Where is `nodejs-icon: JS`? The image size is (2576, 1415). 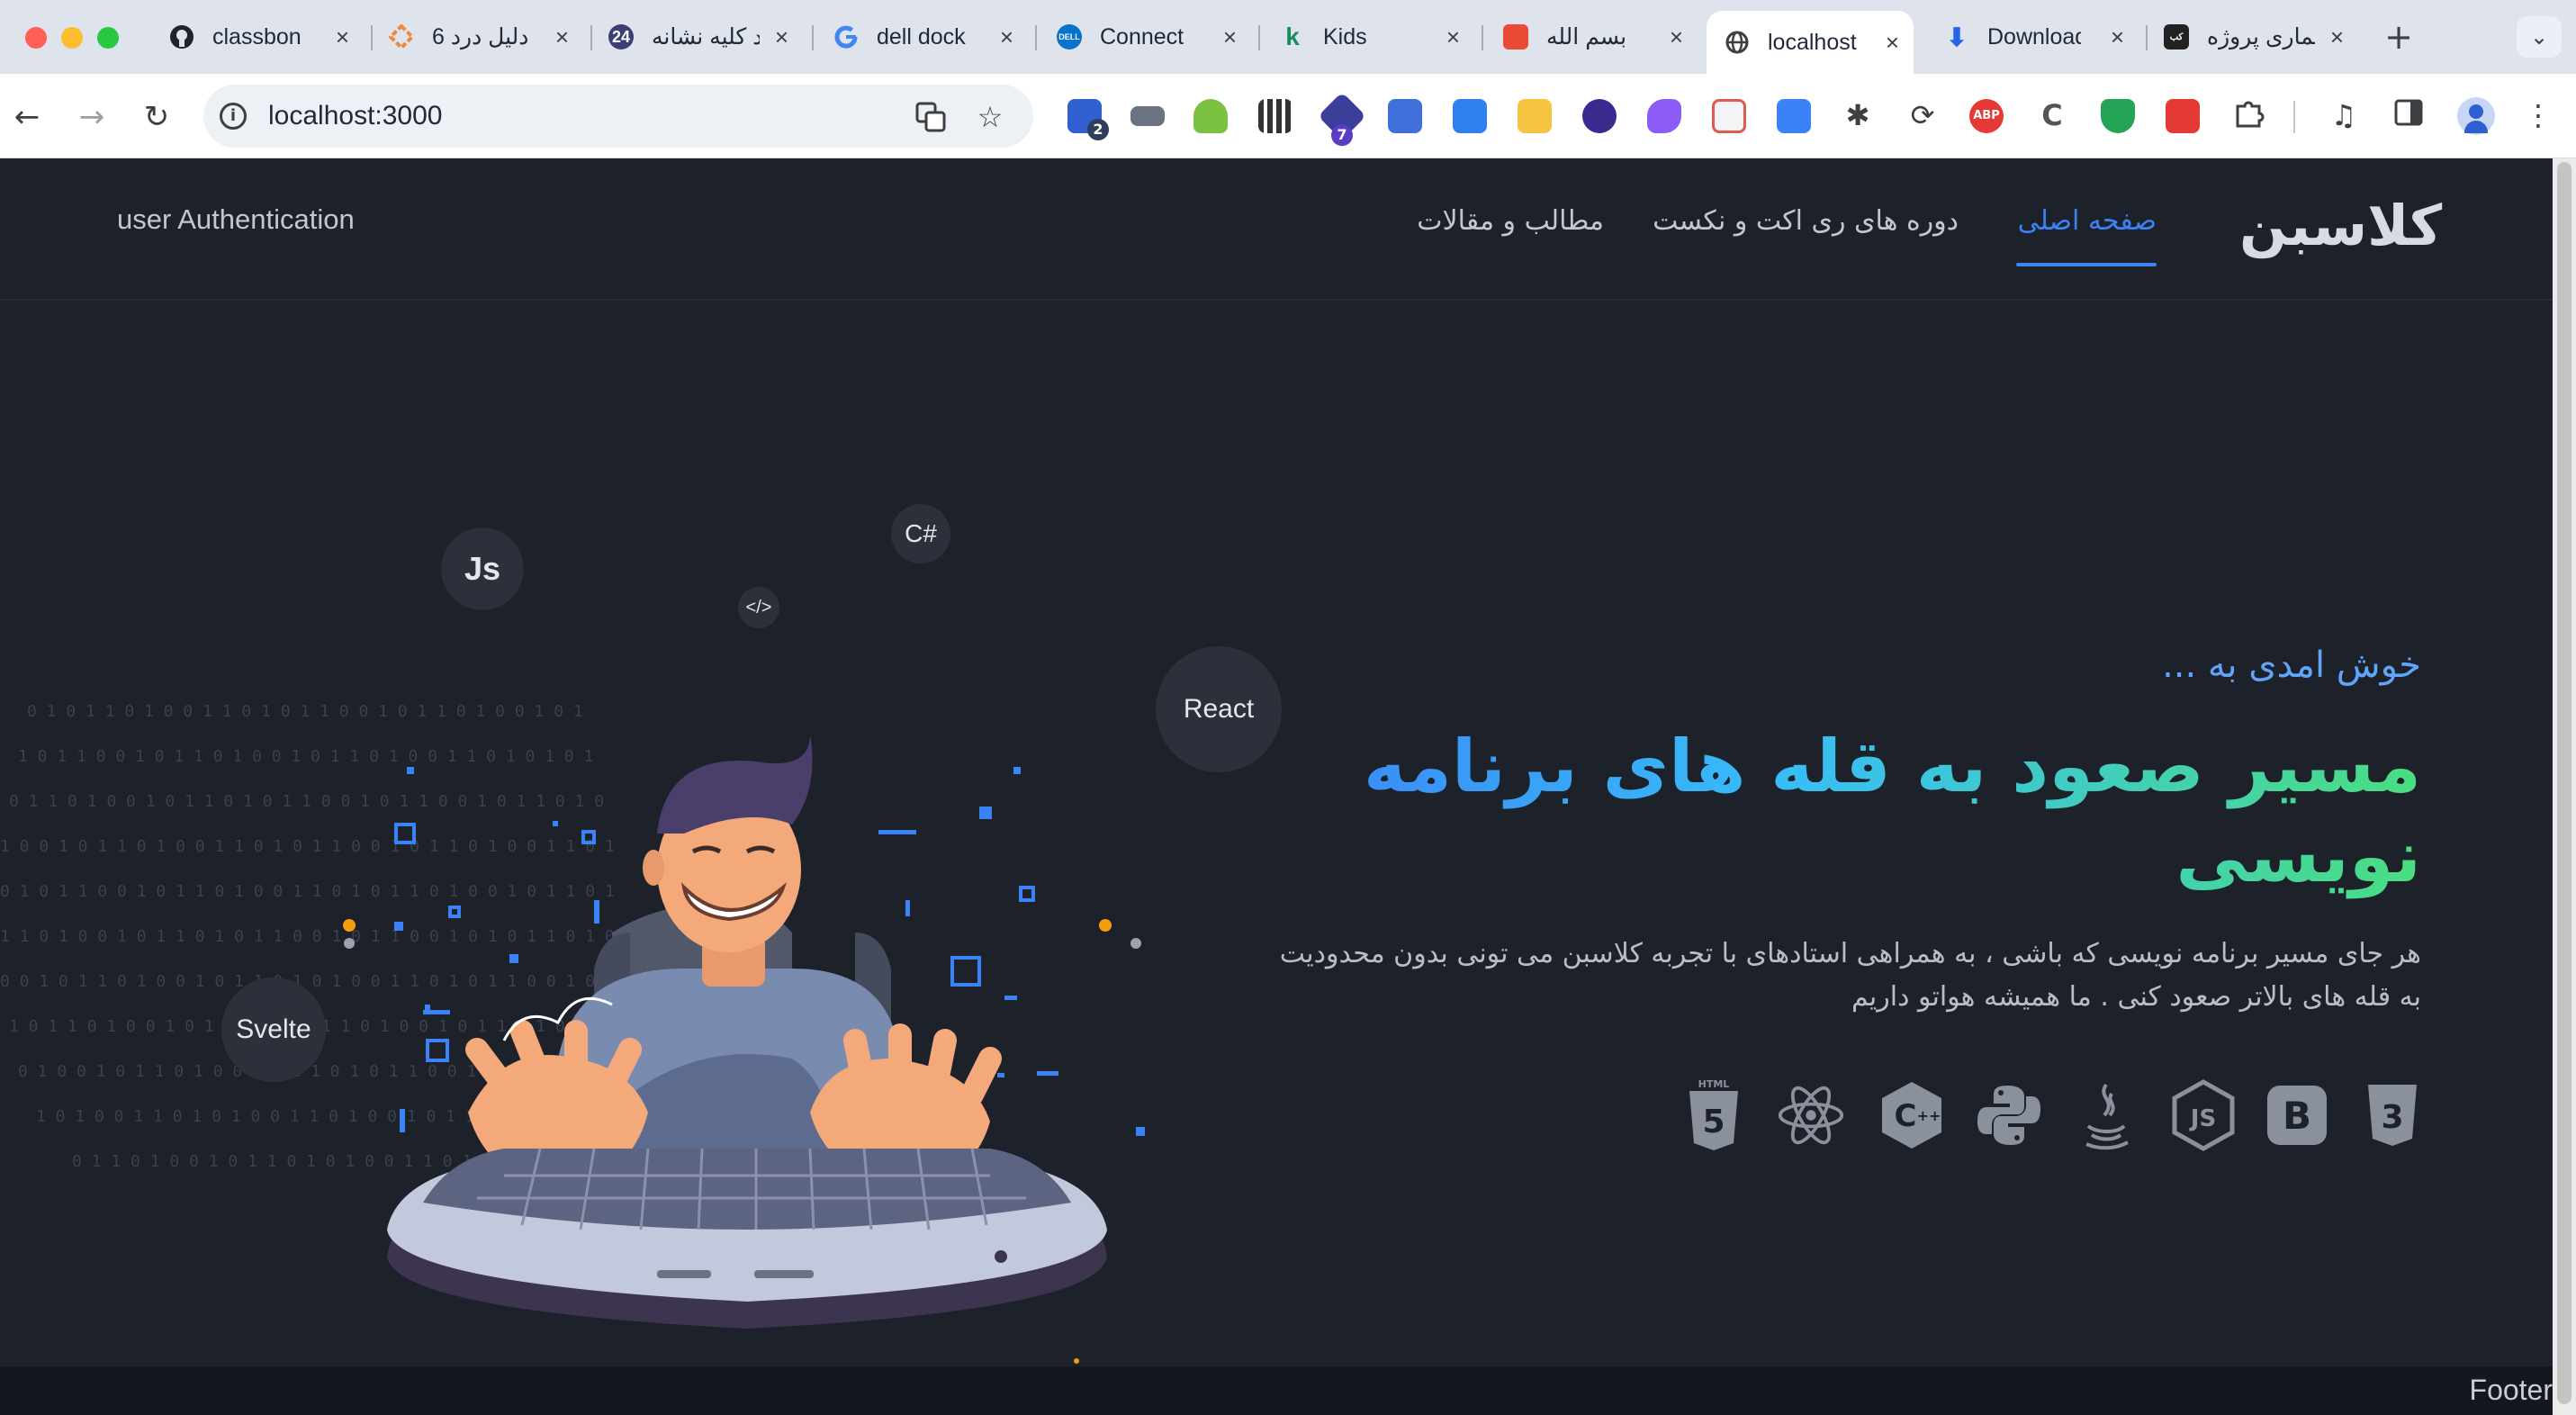 nodejs-icon: JS is located at coordinates (2203, 1115).